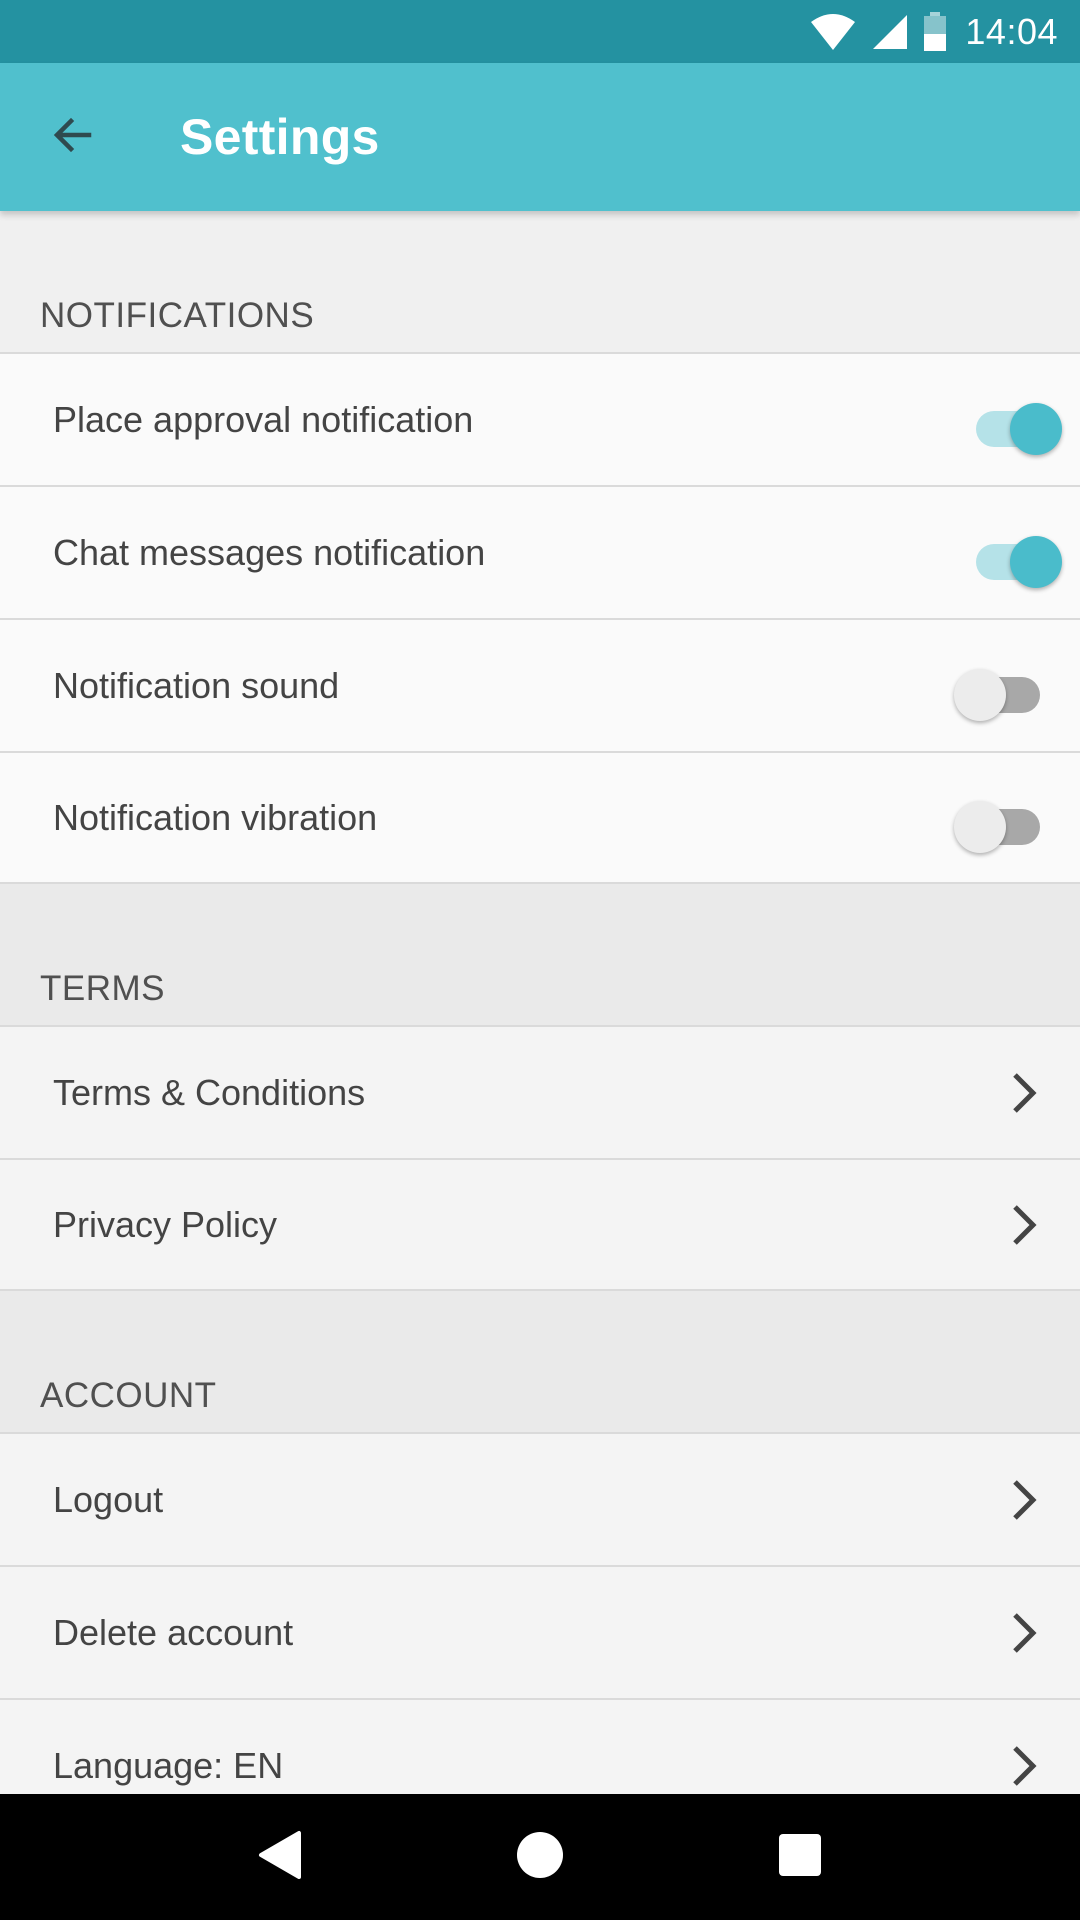 This screenshot has width=1080, height=1920. I want to click on notification-sound-toggle, so click(999, 688).